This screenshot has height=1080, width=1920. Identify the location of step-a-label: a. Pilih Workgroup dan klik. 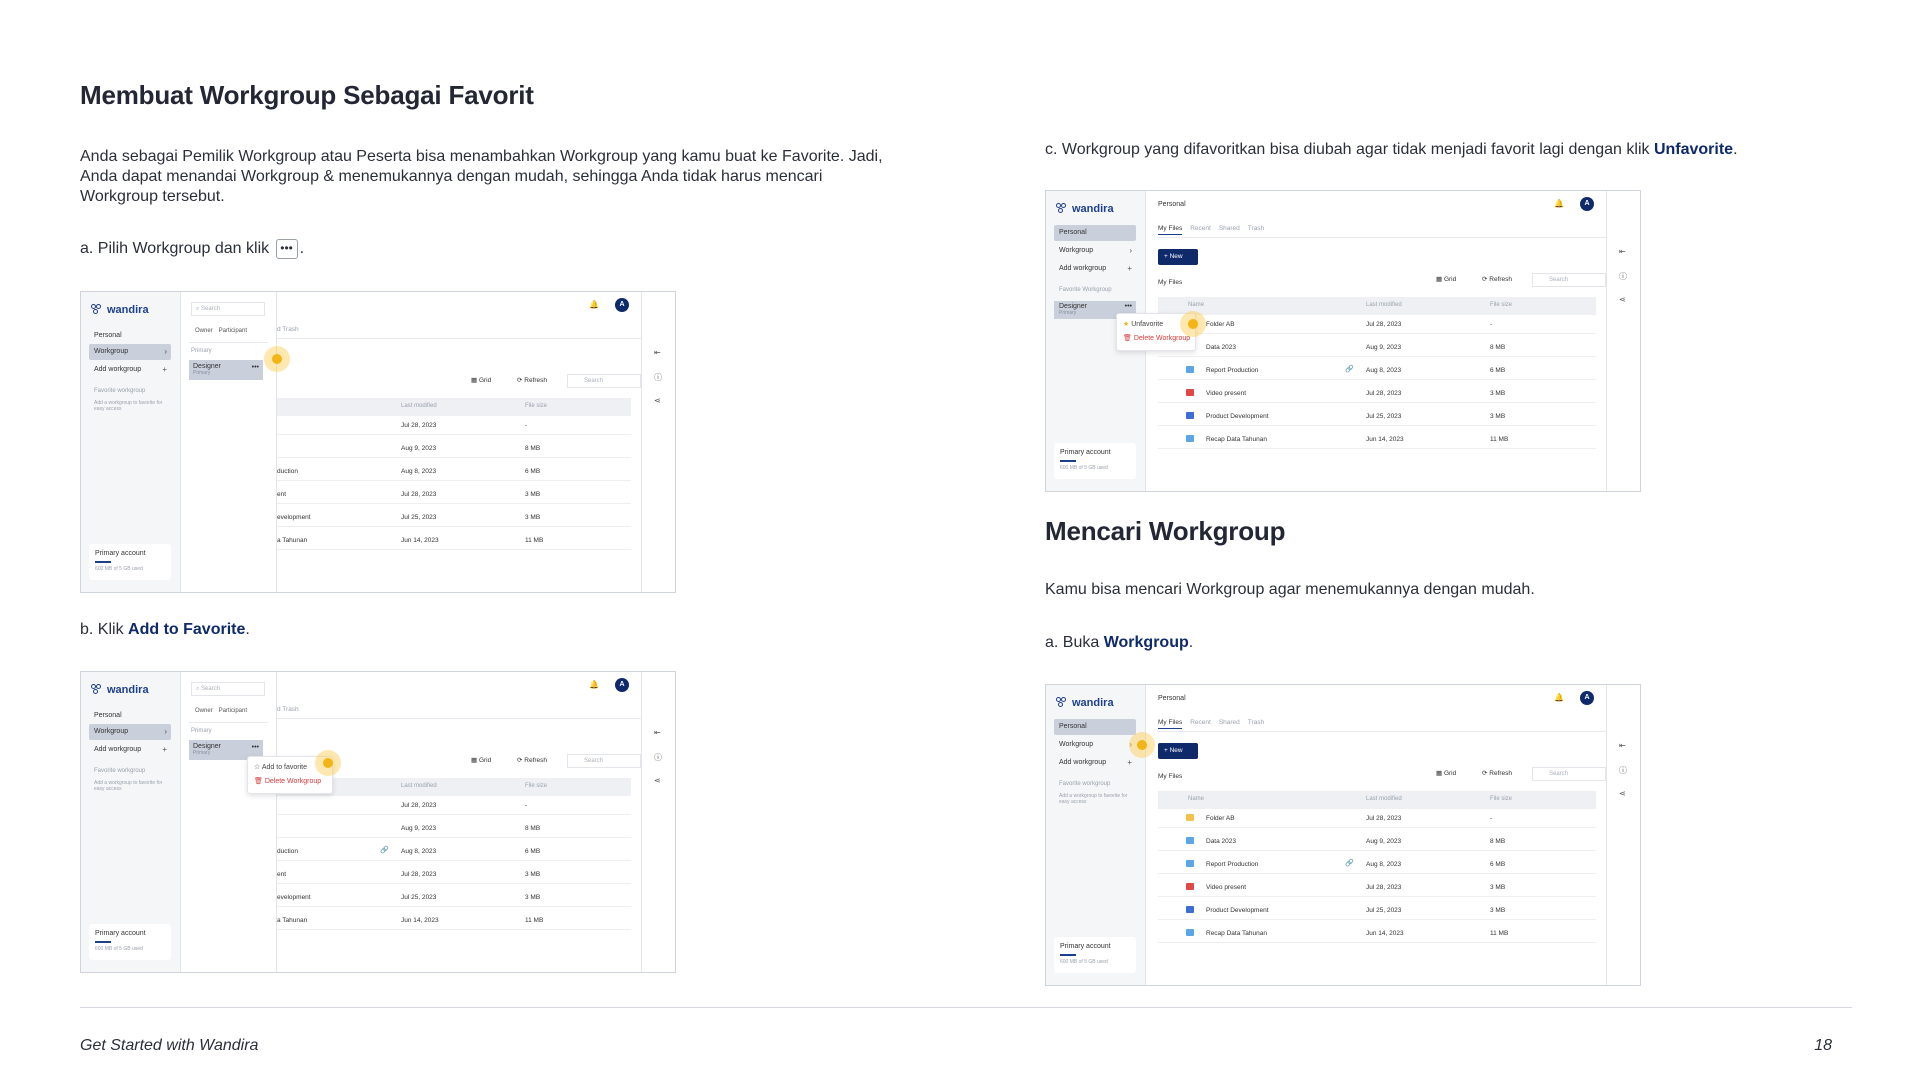
(175, 249).